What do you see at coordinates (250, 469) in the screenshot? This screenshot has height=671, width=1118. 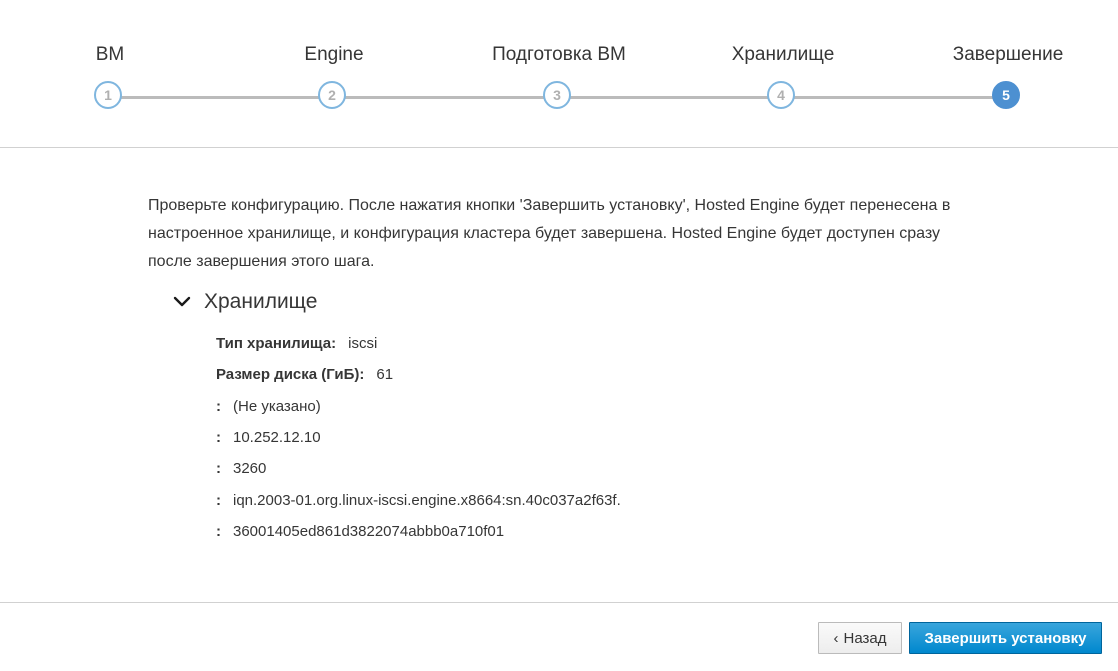 I see `detail-value: 3260` at bounding box center [250, 469].